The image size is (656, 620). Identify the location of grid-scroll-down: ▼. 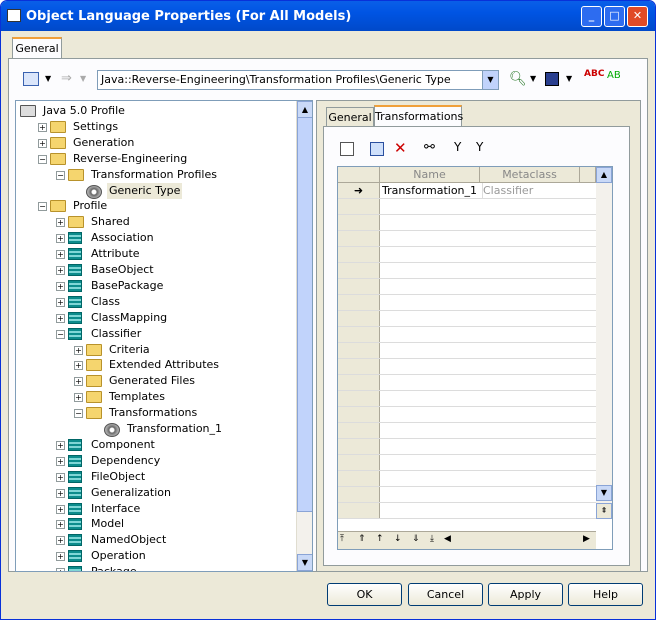
(604, 493).